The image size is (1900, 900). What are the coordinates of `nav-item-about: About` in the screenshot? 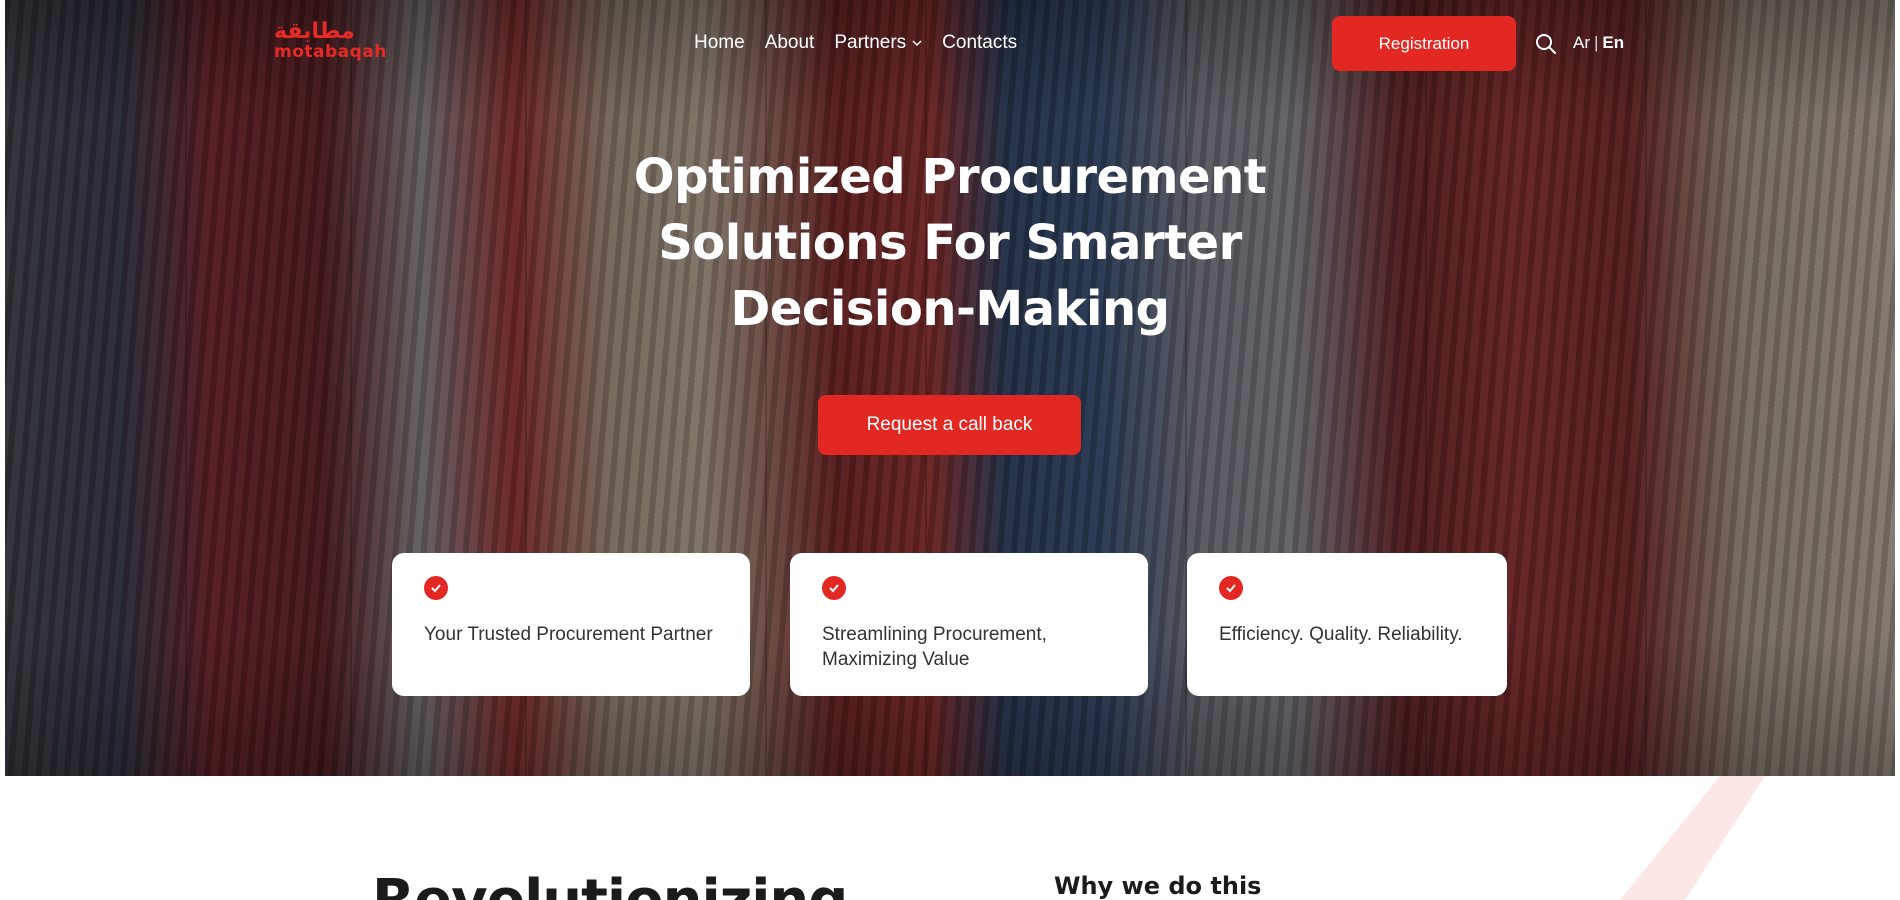 It's located at (790, 43).